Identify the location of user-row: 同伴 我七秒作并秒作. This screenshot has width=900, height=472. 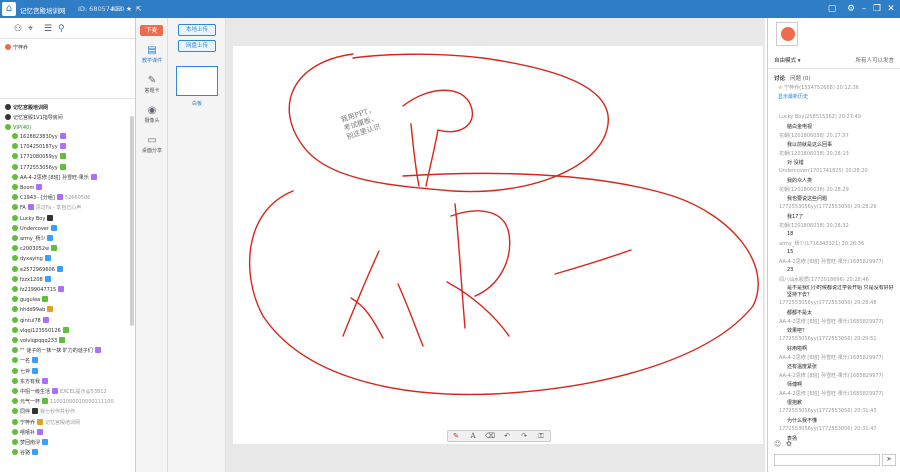
(70, 412).